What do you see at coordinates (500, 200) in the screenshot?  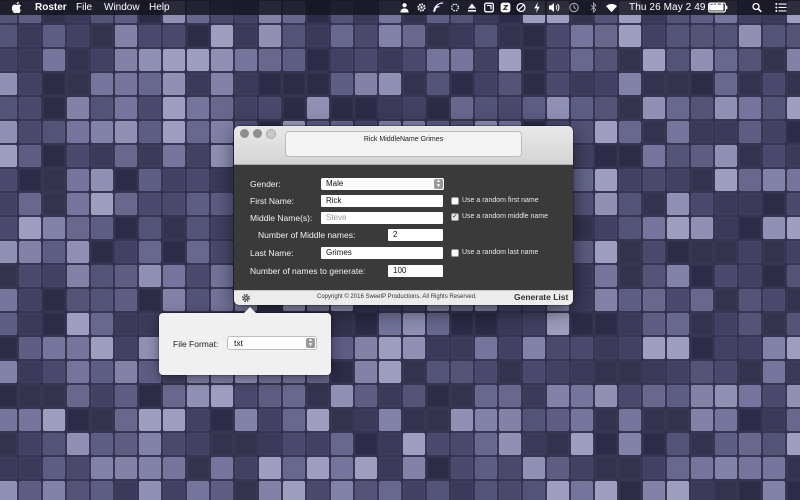 I see `random-first-name-label: Use a random first name` at bounding box center [500, 200].